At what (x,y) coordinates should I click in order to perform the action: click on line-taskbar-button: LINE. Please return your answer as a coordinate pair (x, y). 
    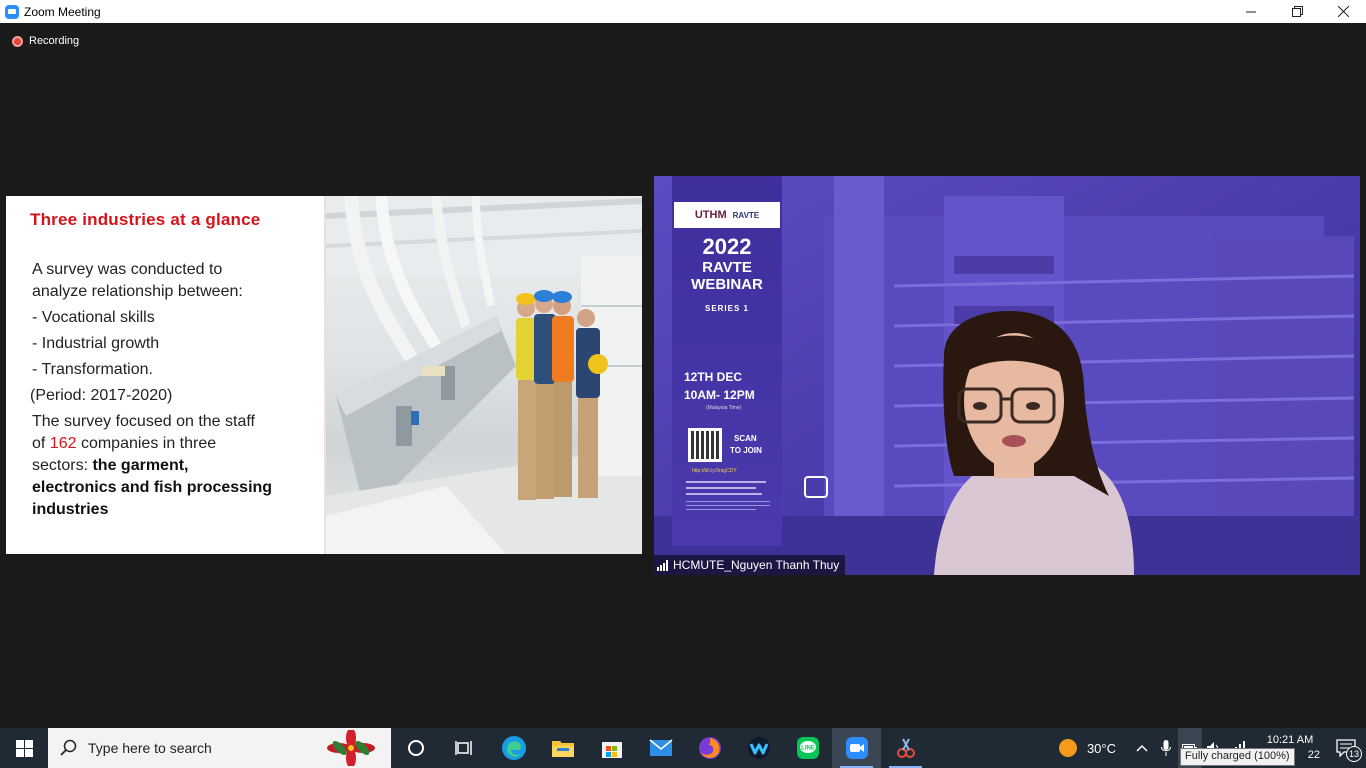
    Looking at the image, I should click on (807, 748).